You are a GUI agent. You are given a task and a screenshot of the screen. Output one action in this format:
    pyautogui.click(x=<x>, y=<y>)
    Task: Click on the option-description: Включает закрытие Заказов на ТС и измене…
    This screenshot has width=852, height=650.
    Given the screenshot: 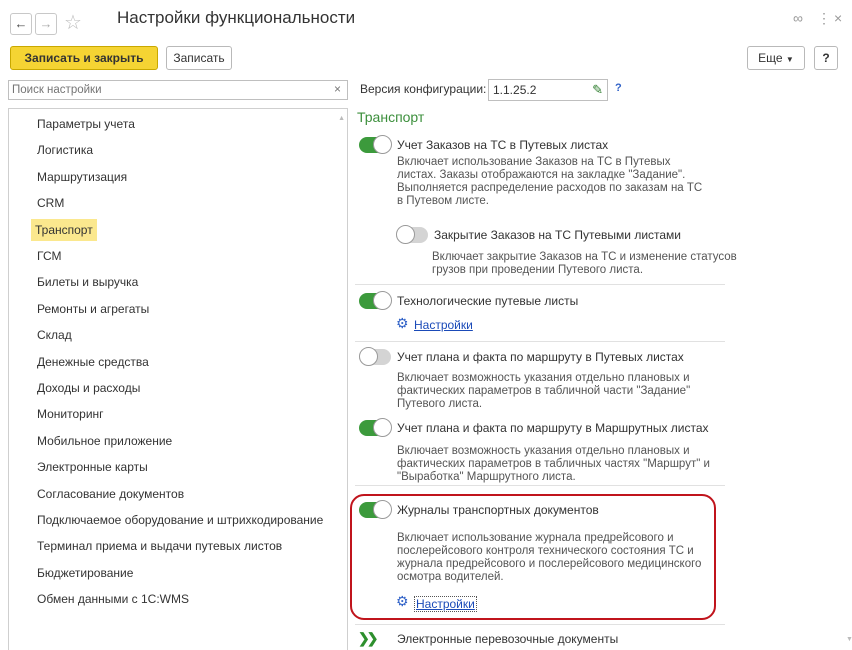 What is the action you would take?
    pyautogui.click(x=584, y=263)
    